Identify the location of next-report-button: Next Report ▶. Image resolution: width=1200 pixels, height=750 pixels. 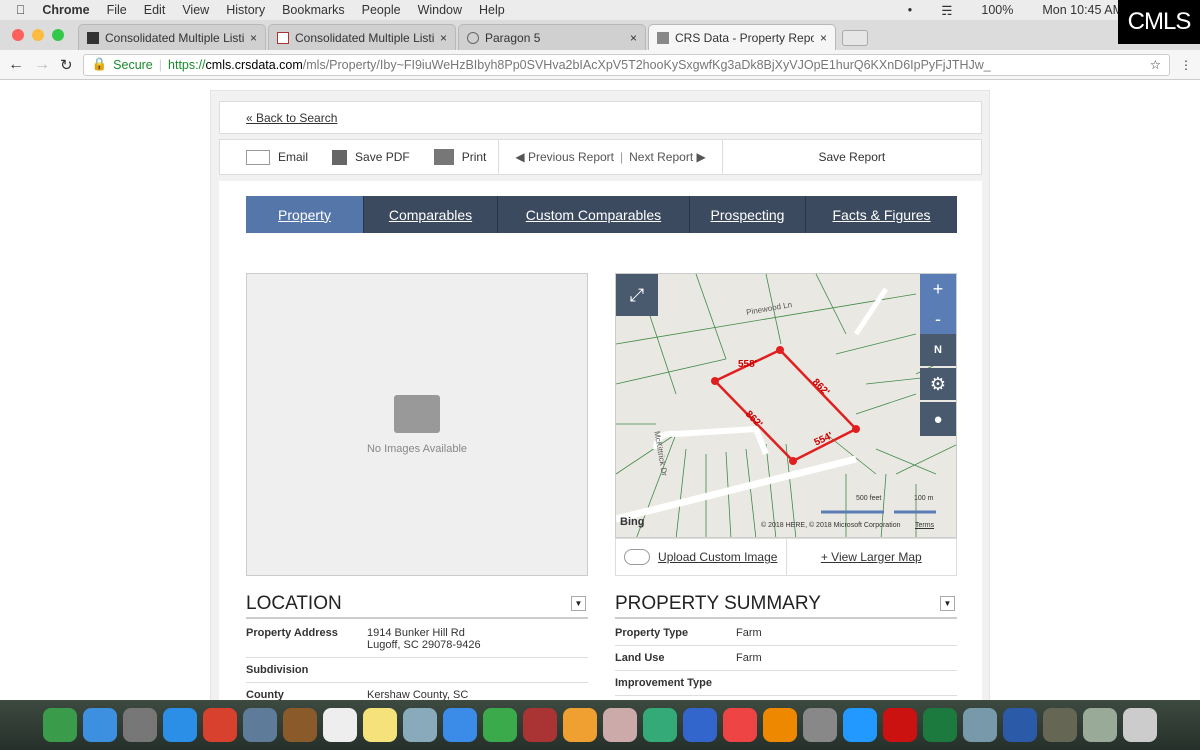
(667, 157).